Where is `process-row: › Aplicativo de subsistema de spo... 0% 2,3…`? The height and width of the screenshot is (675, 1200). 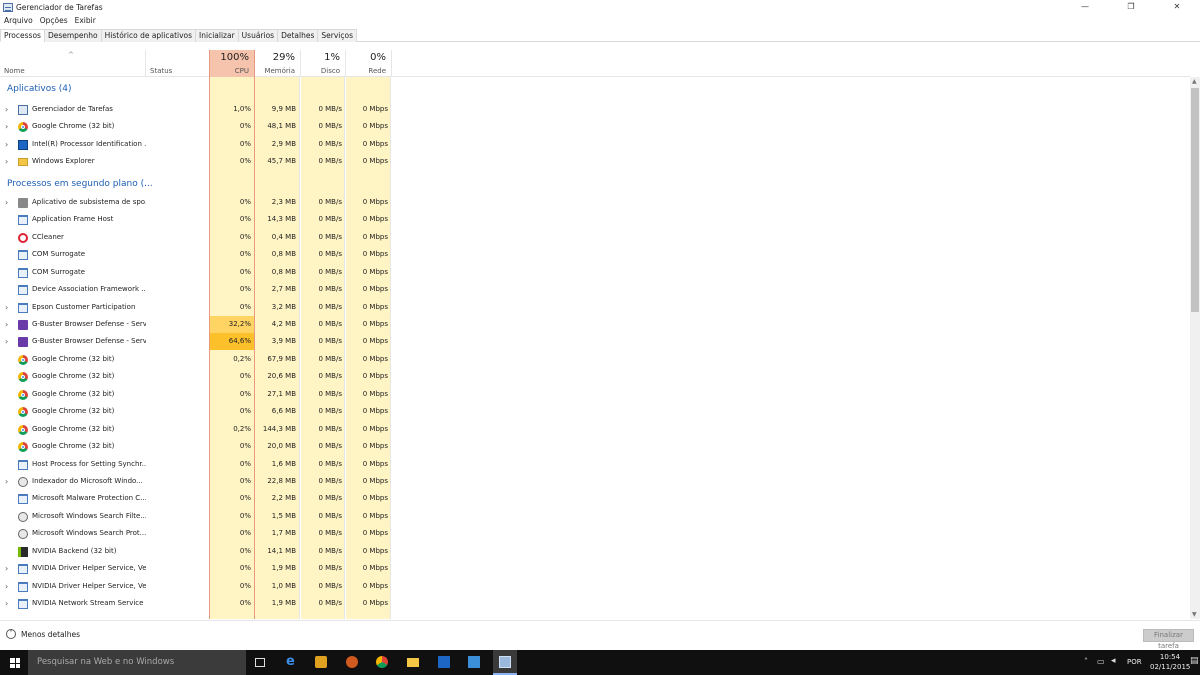
process-row: › Aplicativo de subsistema de spo... 0% 2,3… is located at coordinates (595, 202).